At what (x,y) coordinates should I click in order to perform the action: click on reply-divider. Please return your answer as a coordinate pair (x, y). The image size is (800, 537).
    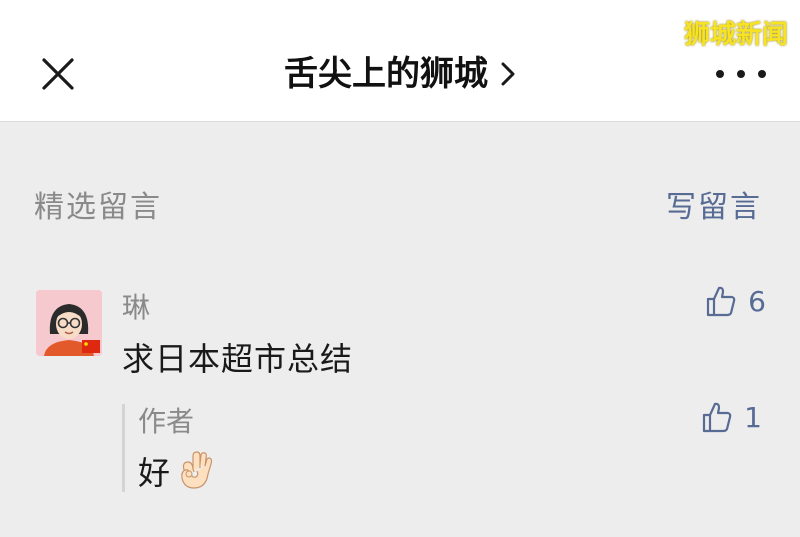
    Looking at the image, I should click on (123, 448).